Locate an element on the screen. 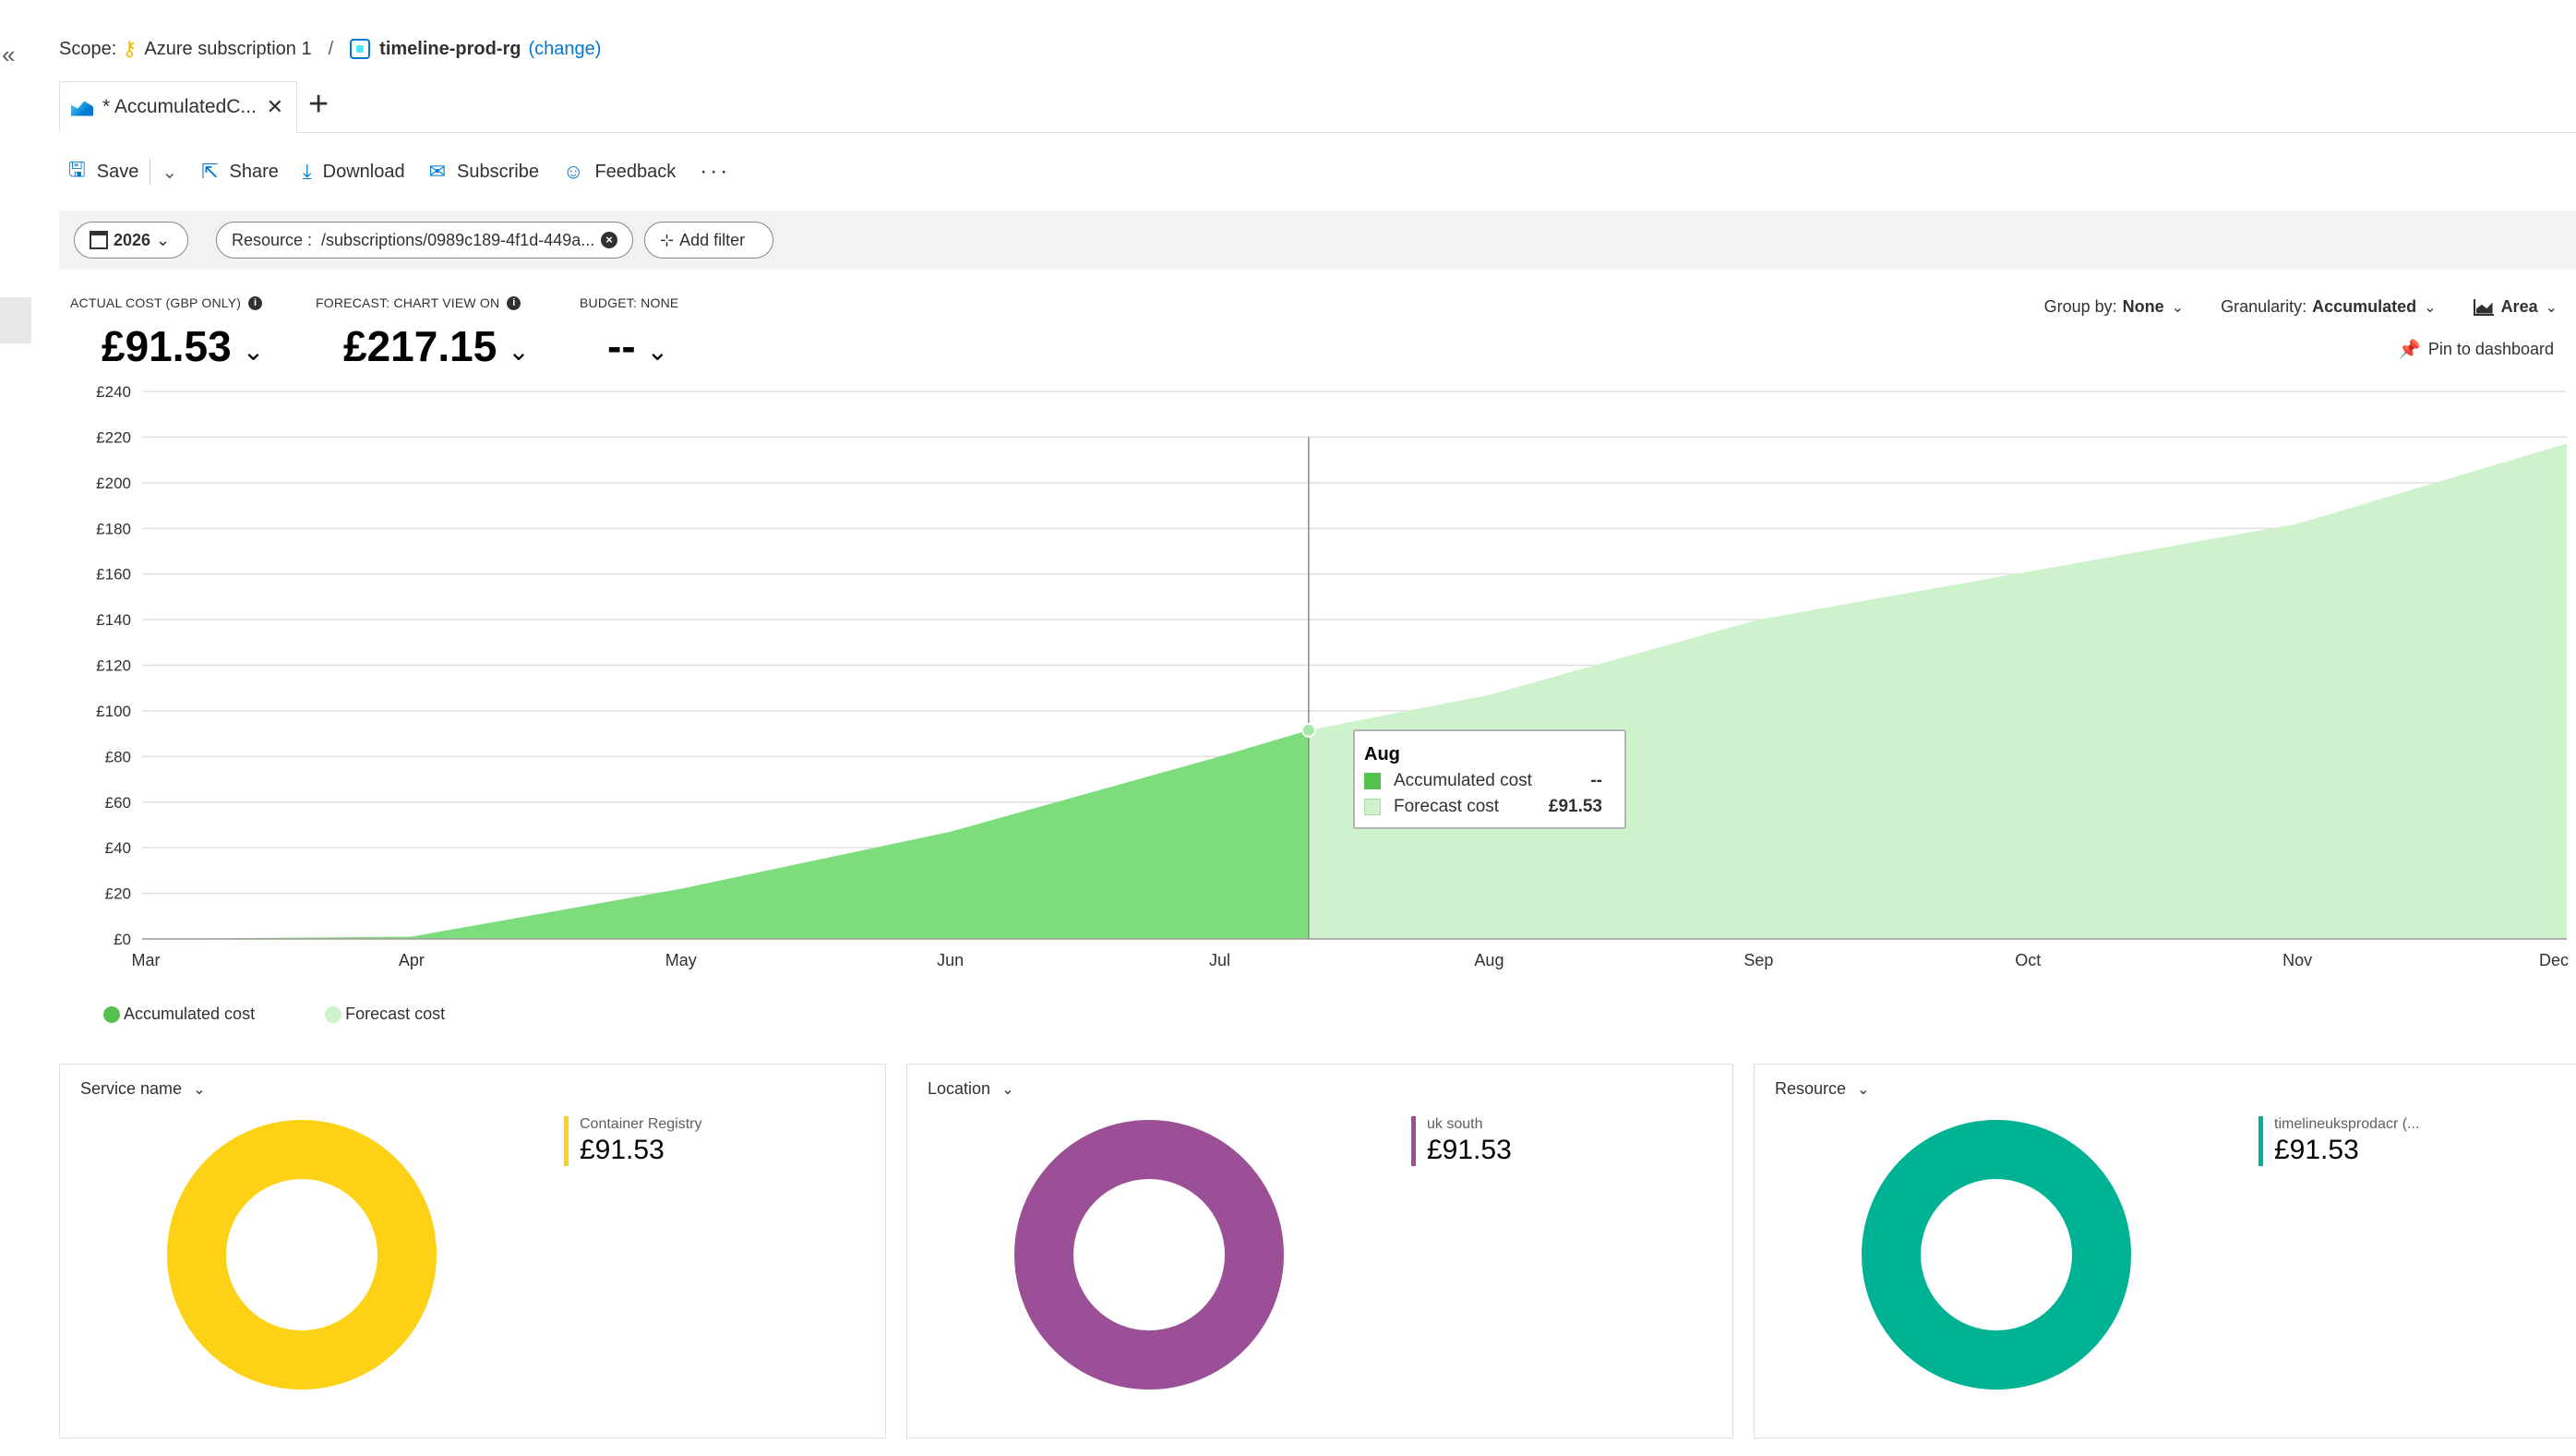 This screenshot has height=1456, width=2576. chart-type-dropdown: Area ⌄ is located at coordinates (2516, 307).